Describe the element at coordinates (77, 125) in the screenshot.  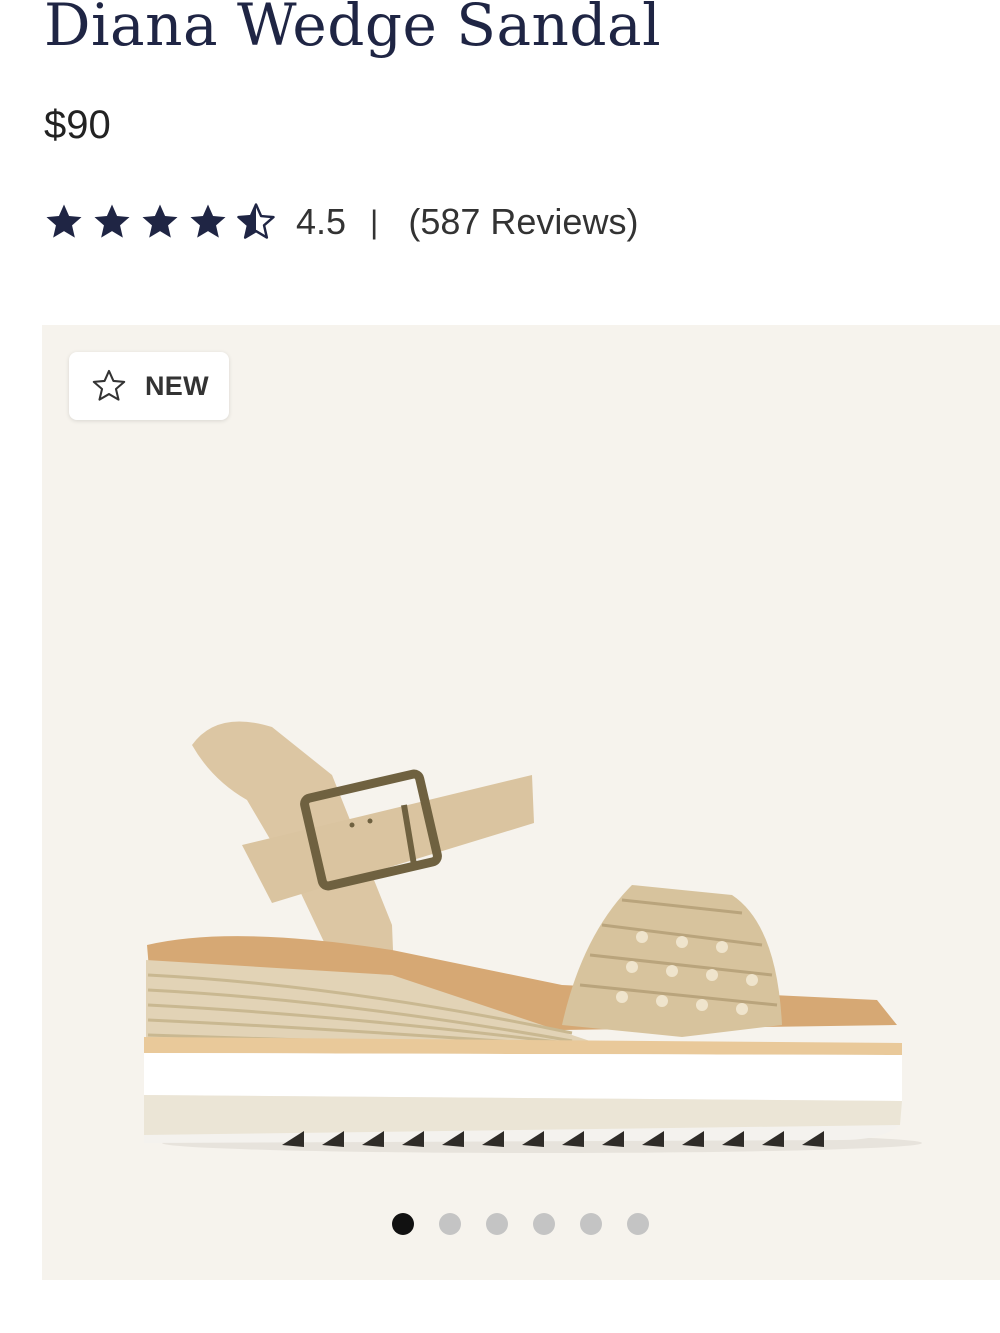
I see `product-price: $90` at that location.